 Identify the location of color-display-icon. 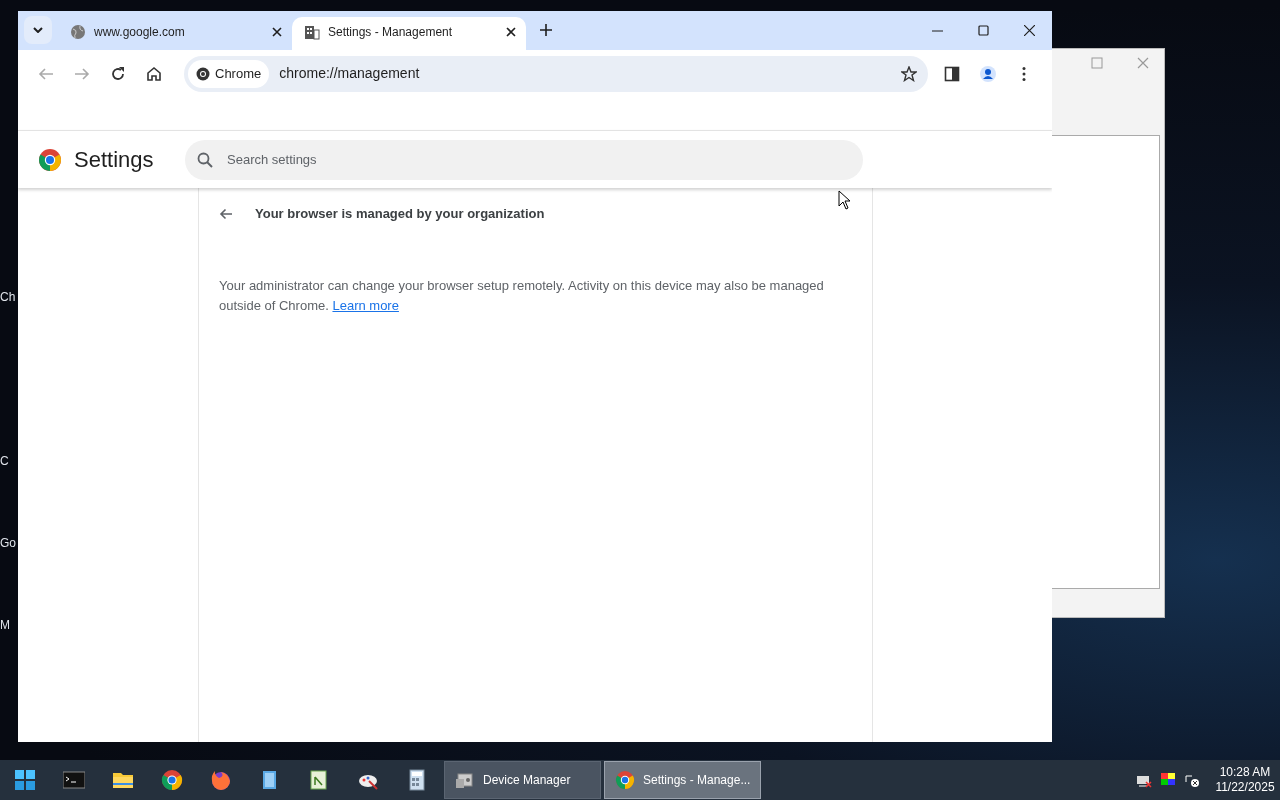
(1168, 780).